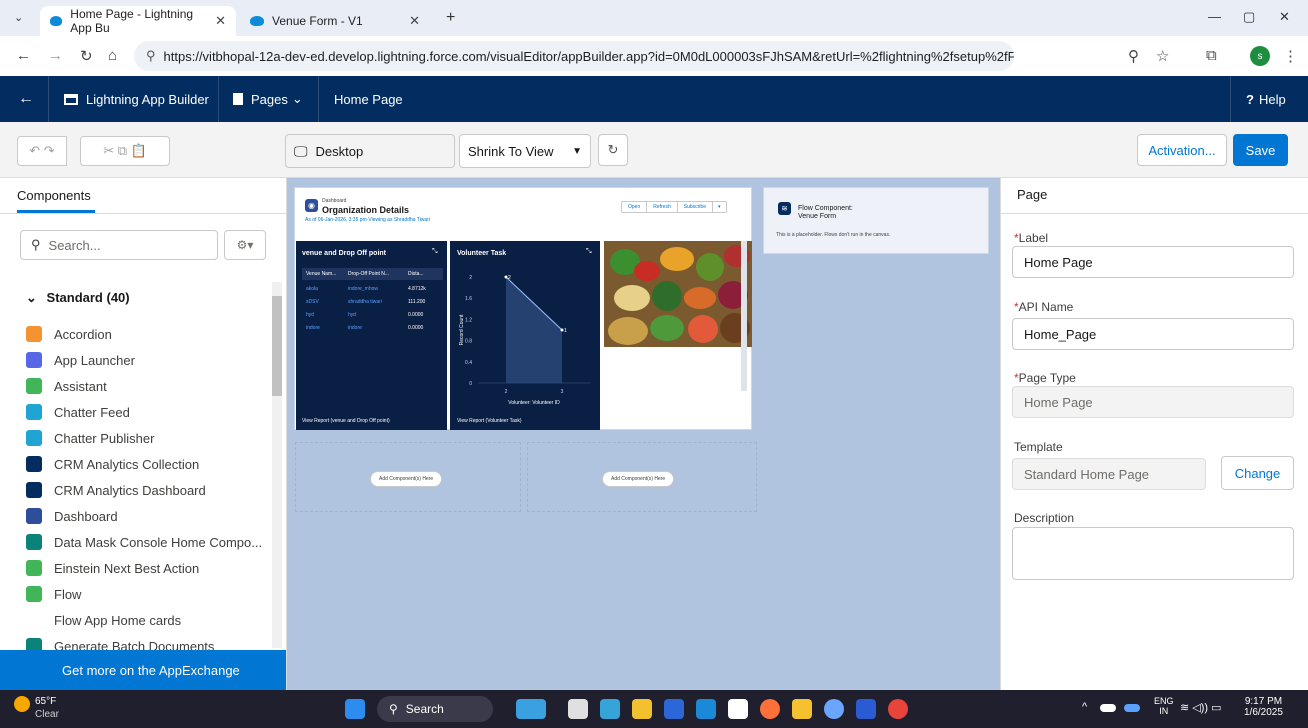 This screenshot has height=728, width=1308. What do you see at coordinates (531, 709) in the screenshot?
I see `widgets-icon` at bounding box center [531, 709].